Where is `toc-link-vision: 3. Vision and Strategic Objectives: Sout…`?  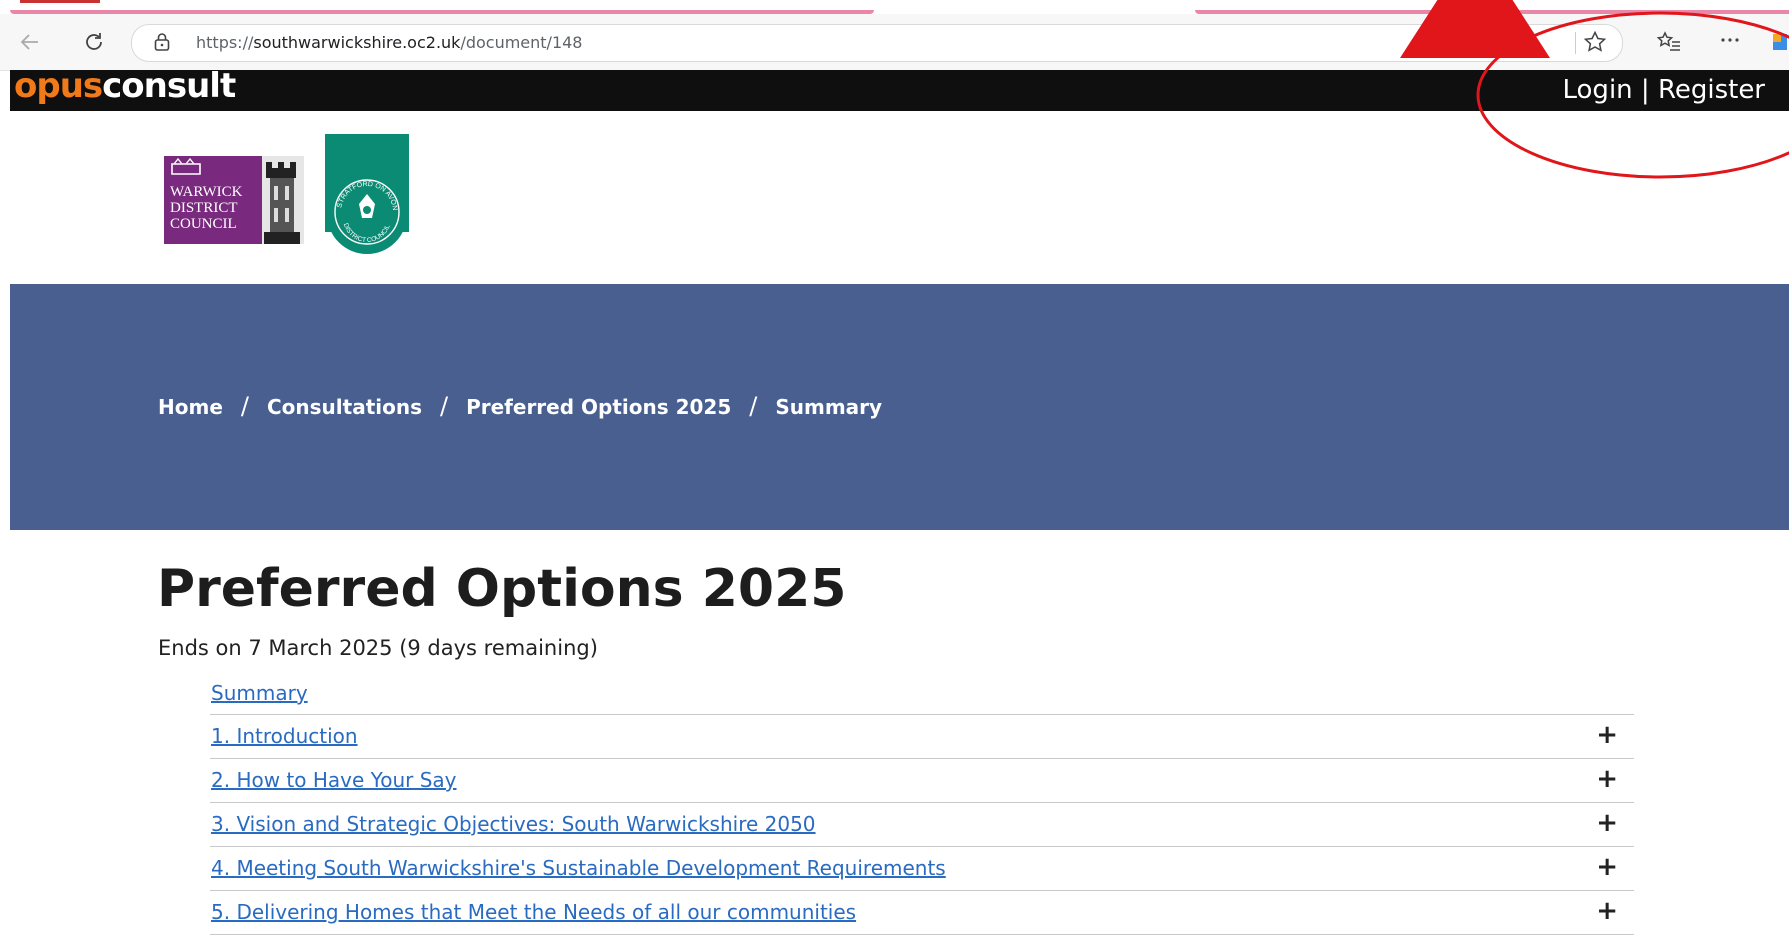
toc-link-vision: 3. Vision and Strategic Objectives: Sout… is located at coordinates (513, 824).